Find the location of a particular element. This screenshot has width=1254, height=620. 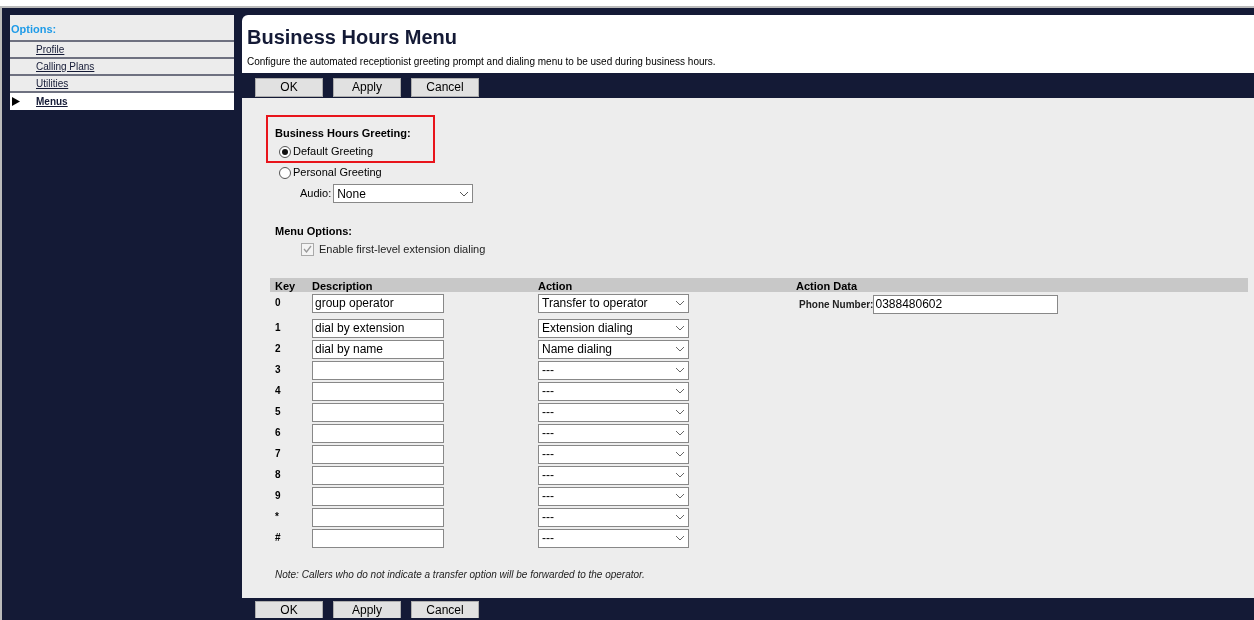

sidebar-item: Profile is located at coordinates (122, 50).